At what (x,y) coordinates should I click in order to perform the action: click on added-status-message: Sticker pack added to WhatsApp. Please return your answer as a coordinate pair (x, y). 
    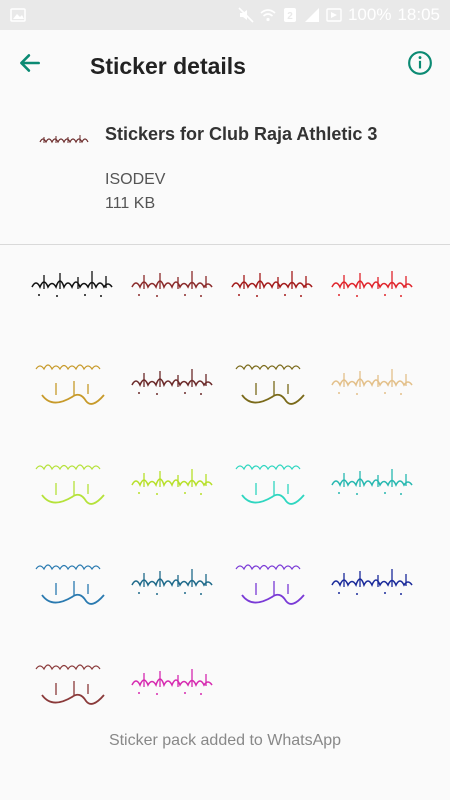
    Looking at the image, I should click on (225, 740).